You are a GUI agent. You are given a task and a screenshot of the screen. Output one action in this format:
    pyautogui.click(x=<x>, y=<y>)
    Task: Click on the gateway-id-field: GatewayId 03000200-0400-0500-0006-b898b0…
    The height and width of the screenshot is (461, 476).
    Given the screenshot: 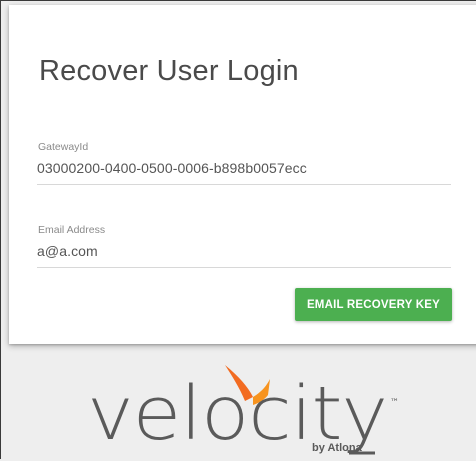 What is the action you would take?
    pyautogui.click(x=244, y=163)
    